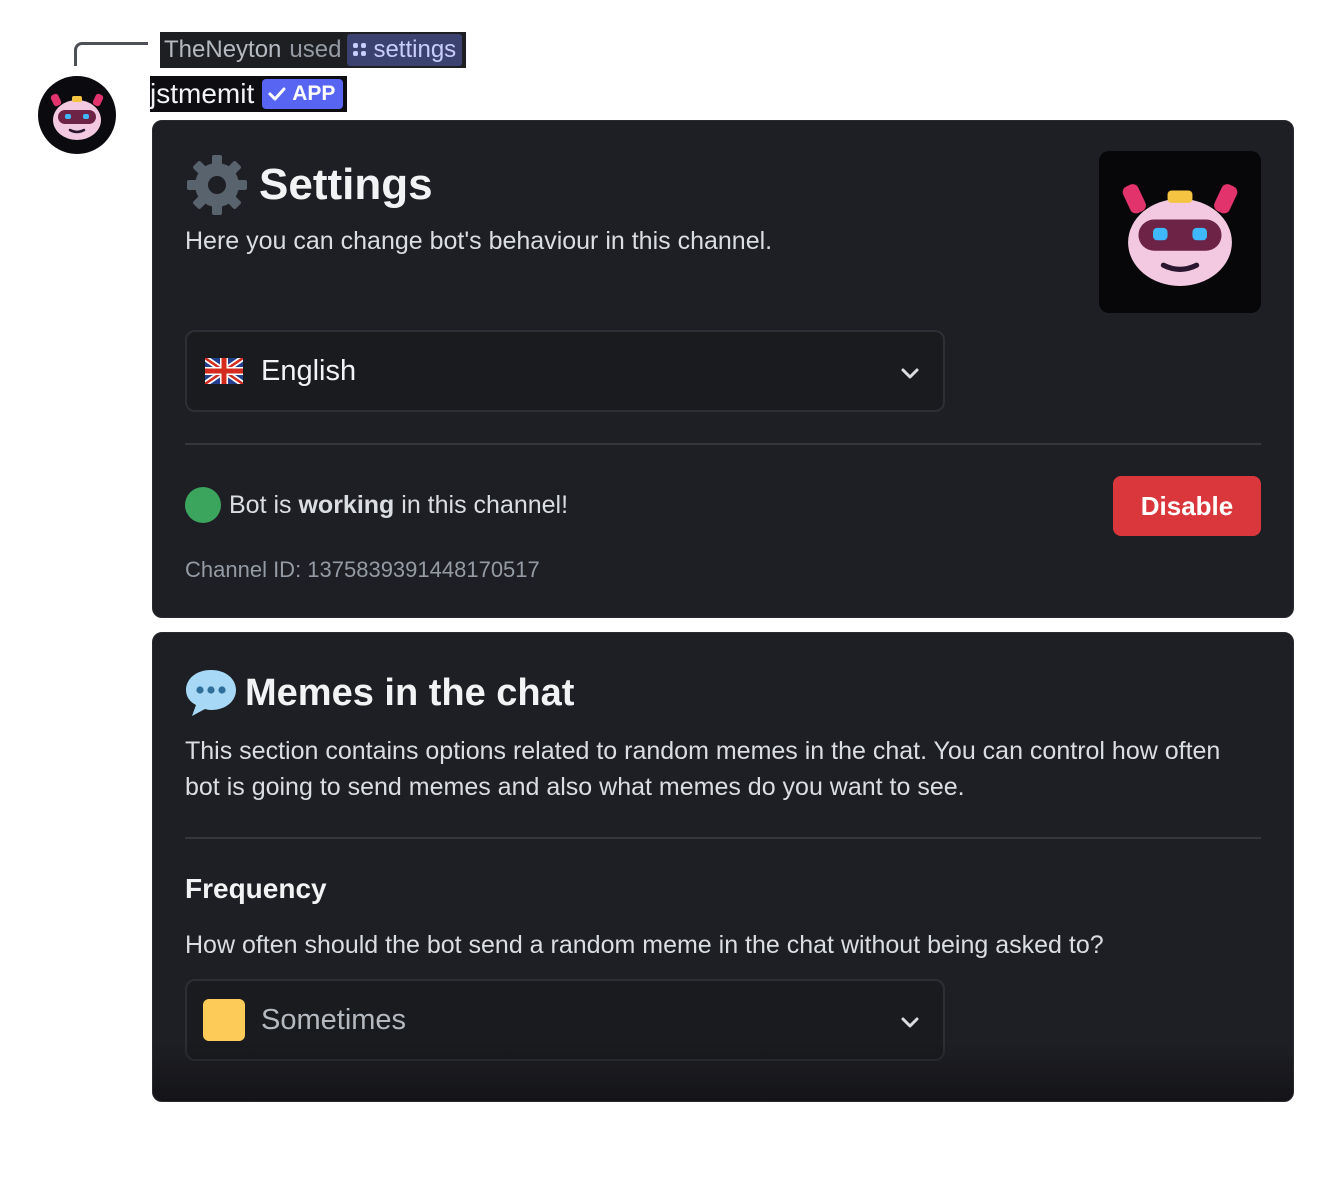 Image resolution: width=1329 pixels, height=1191 pixels. What do you see at coordinates (723, 838) in the screenshot?
I see `memes-divider` at bounding box center [723, 838].